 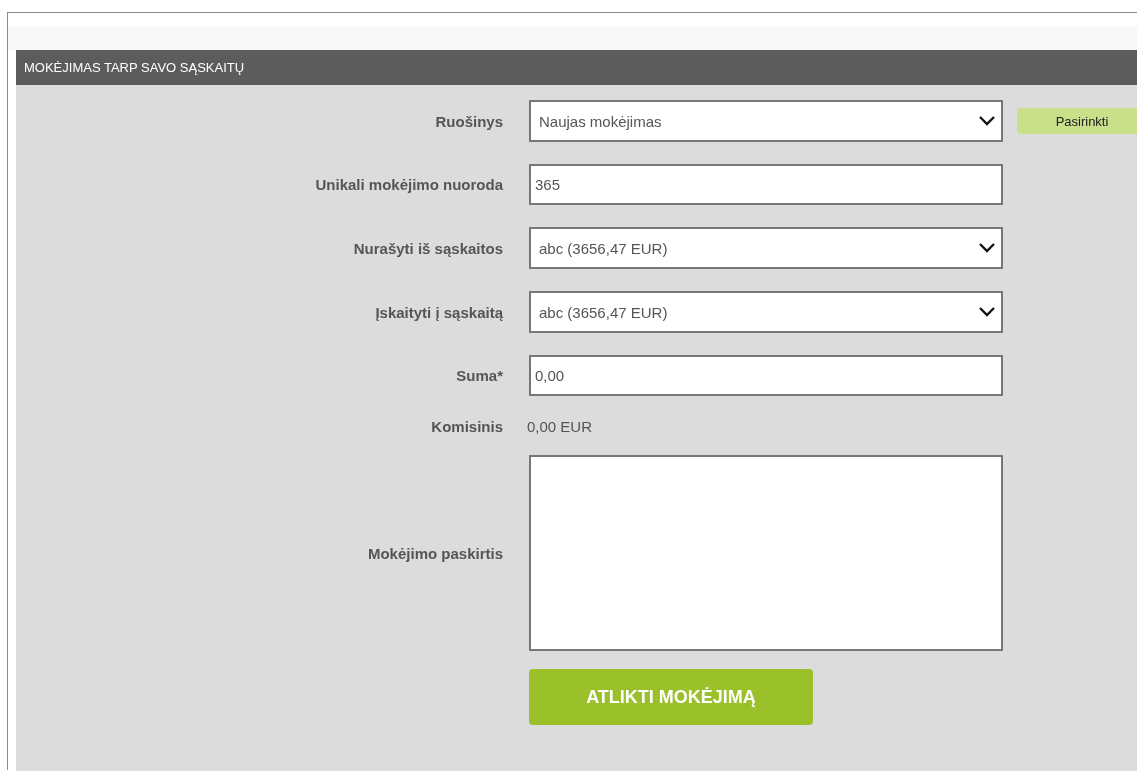 What do you see at coordinates (428, 248) in the screenshot?
I see `field-label: Nurašyti iš sąskaitos` at bounding box center [428, 248].